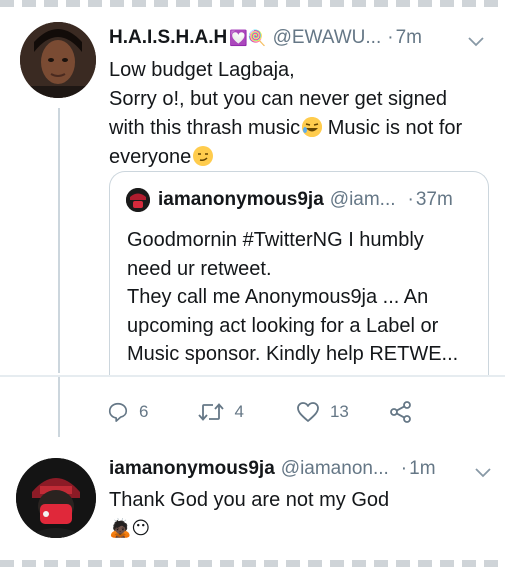 This screenshot has width=505, height=567. I want to click on tweet-line: Thank God you are not my God, so click(249, 500).